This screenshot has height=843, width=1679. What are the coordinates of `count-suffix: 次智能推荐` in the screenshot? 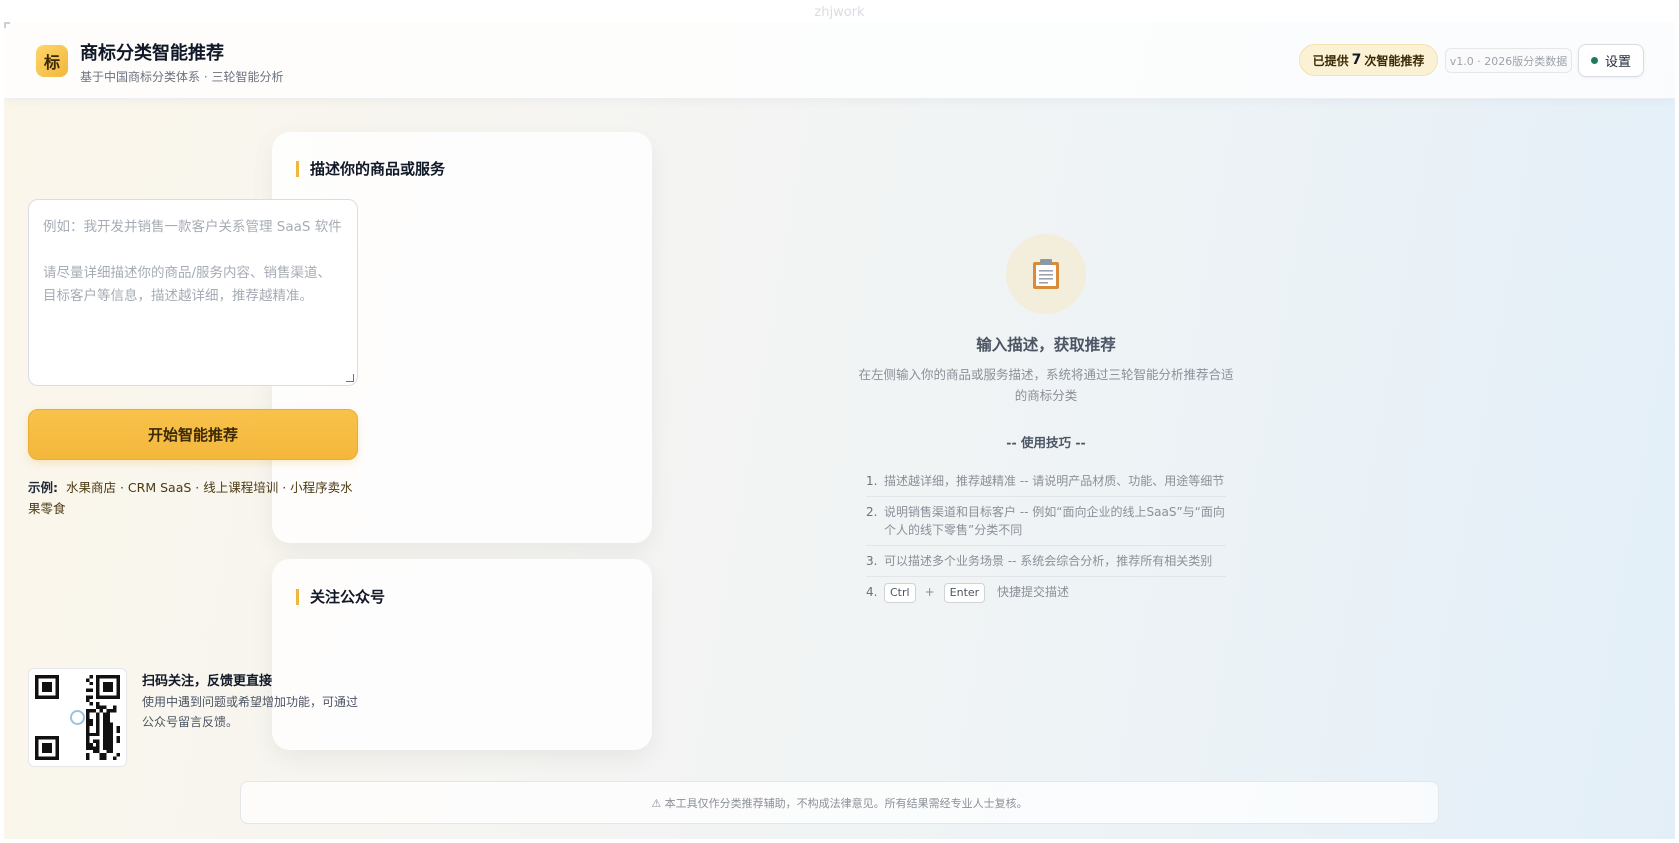 It's located at (1394, 60).